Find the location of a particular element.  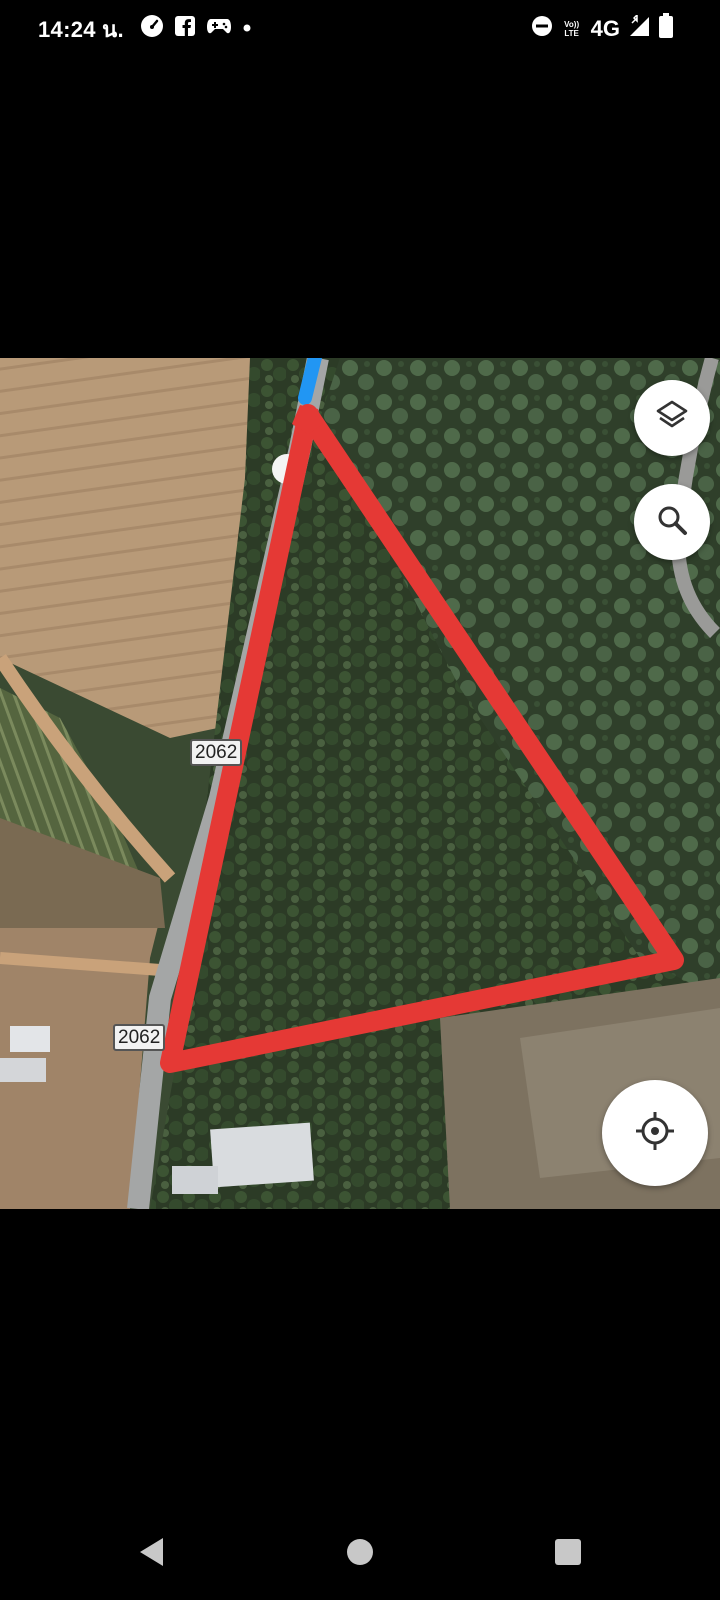

volte-line2: LTE is located at coordinates (571, 33).